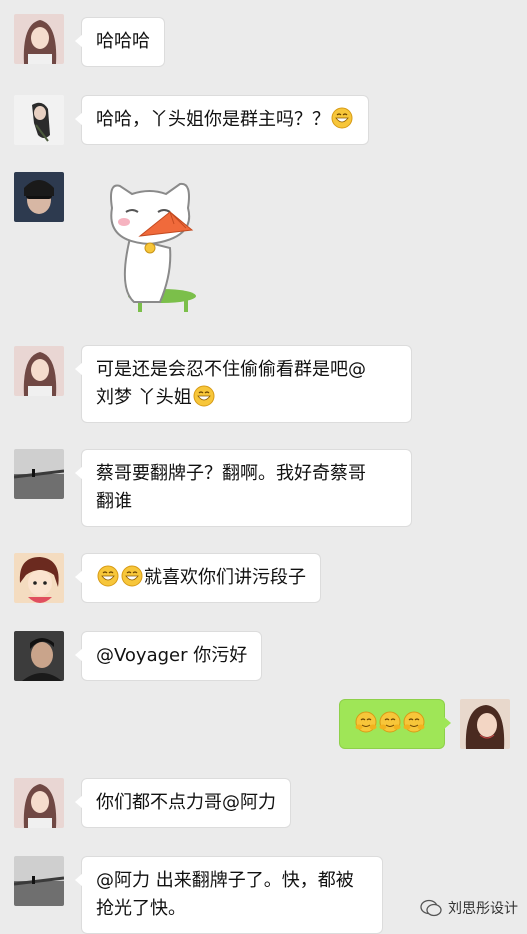 Image resolution: width=527 pixels, height=934 pixels. What do you see at coordinates (231, 473) in the screenshot?
I see `message-text-line: 蔡哥要翻牌子？翻啊。我好奇蔡哥` at bounding box center [231, 473].